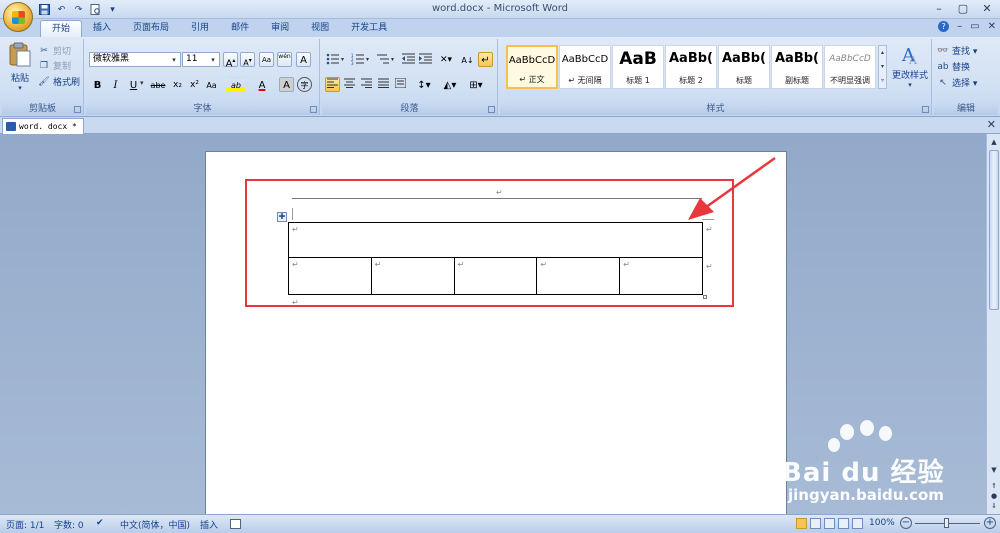  Describe the element at coordinates (77, 109) in the screenshot. I see `clipboard-launcher-icon` at that location.